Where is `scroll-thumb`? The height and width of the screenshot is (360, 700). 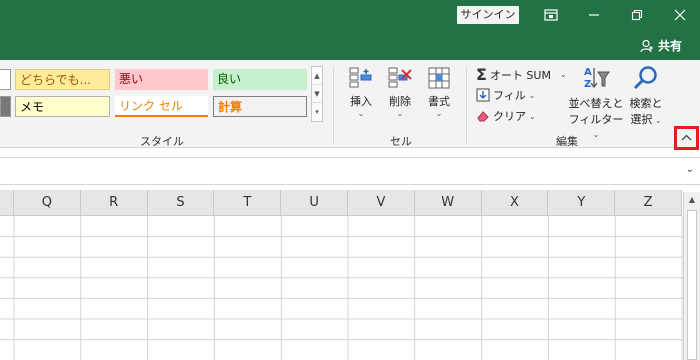
scroll-thumb is located at coordinates (692, 285).